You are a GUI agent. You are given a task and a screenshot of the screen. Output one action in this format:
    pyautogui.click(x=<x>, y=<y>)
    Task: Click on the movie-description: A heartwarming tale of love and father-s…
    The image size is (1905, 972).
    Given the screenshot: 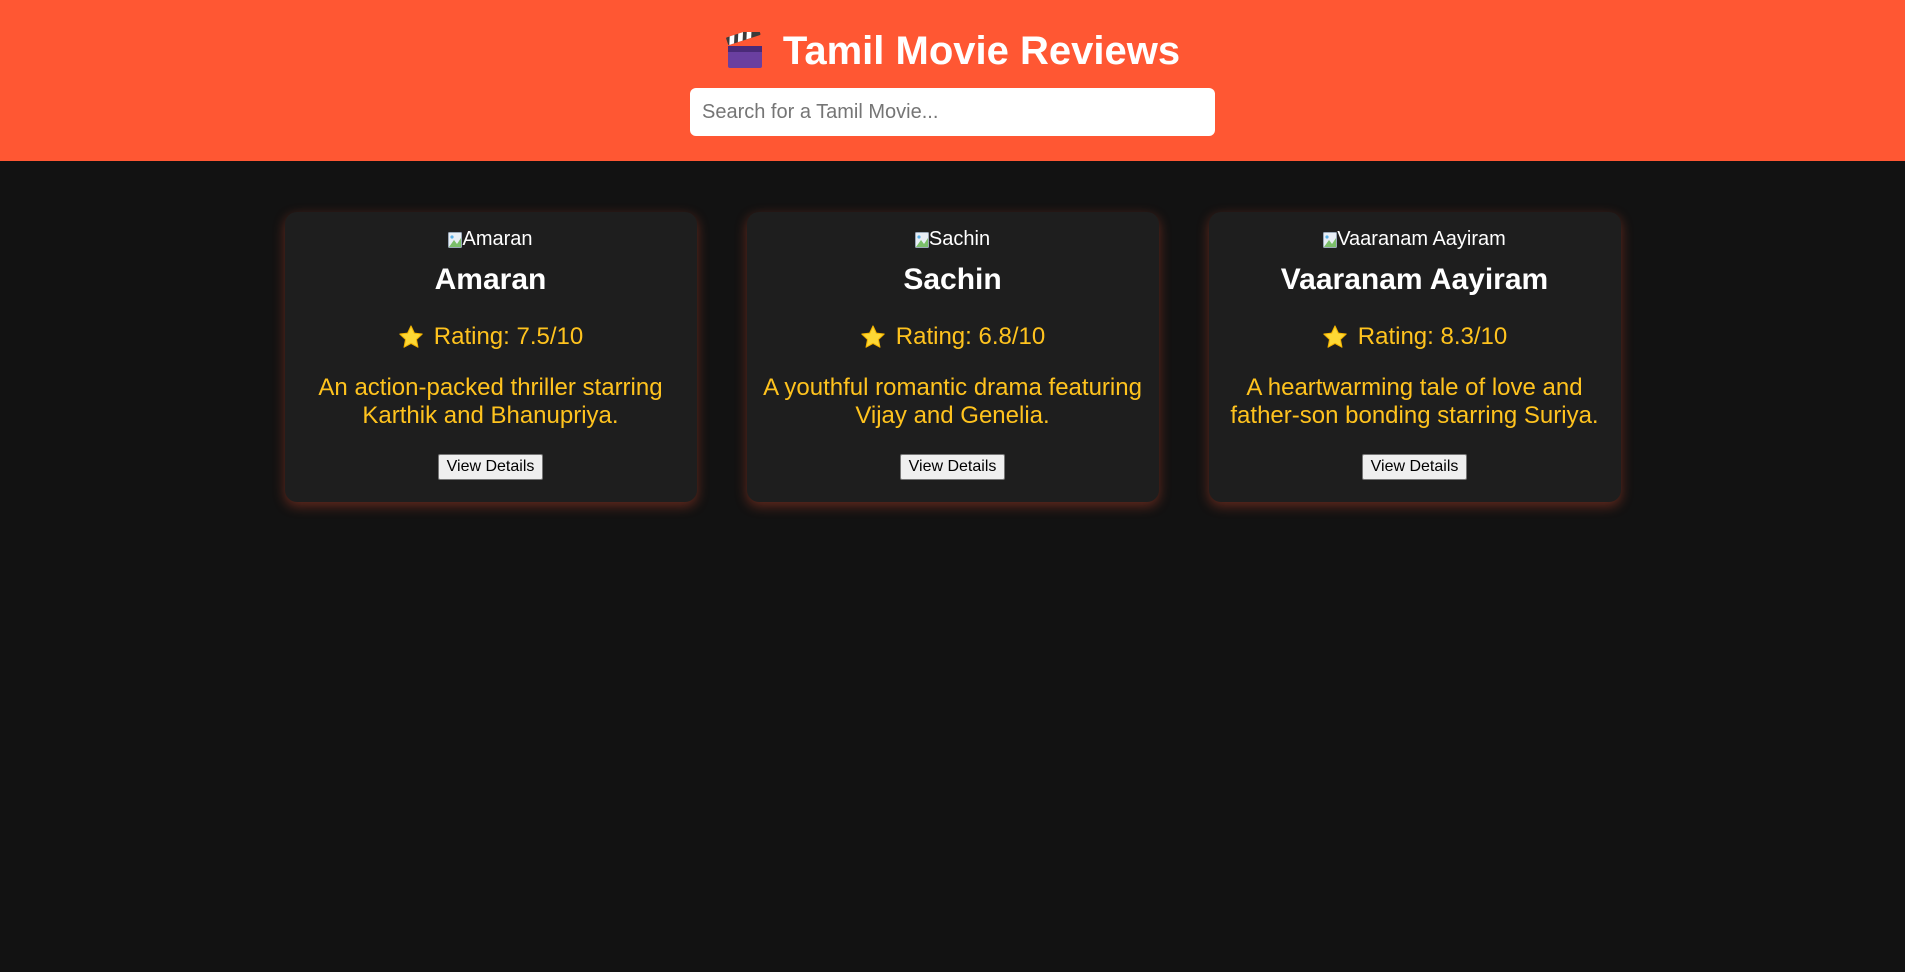 What is the action you would take?
    pyautogui.click(x=1414, y=401)
    